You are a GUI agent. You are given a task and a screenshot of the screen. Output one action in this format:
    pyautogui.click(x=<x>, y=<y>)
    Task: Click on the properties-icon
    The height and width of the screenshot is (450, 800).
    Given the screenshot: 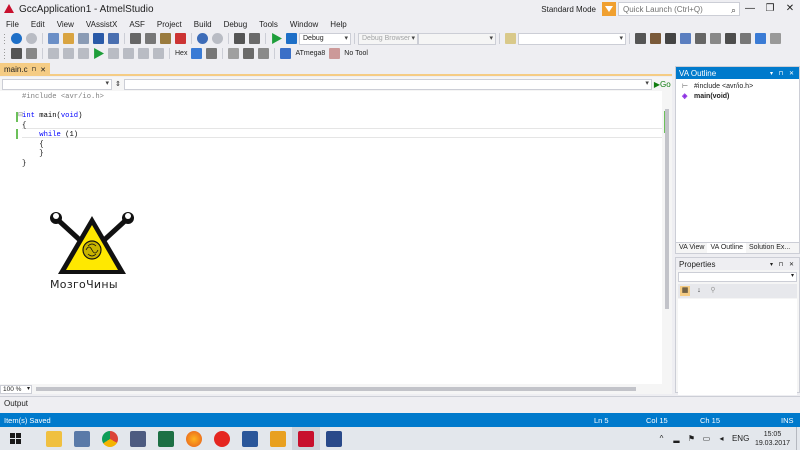 What is the action you would take?
    pyautogui.click(x=685, y=38)
    